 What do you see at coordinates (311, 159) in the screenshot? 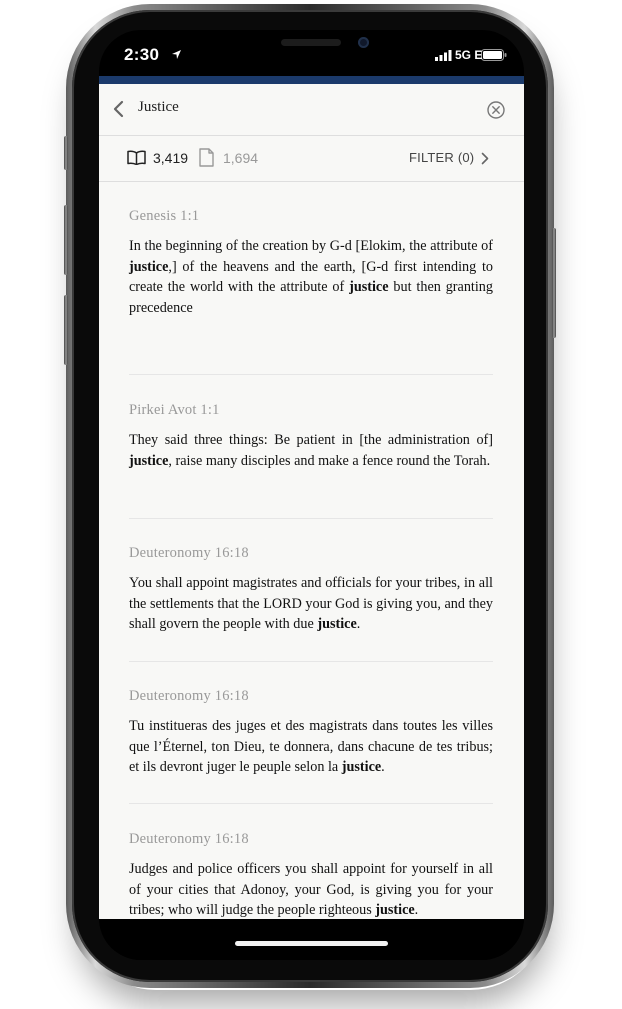
I see `results-toolbar: 3,419 1,694 FILTER (0)` at bounding box center [311, 159].